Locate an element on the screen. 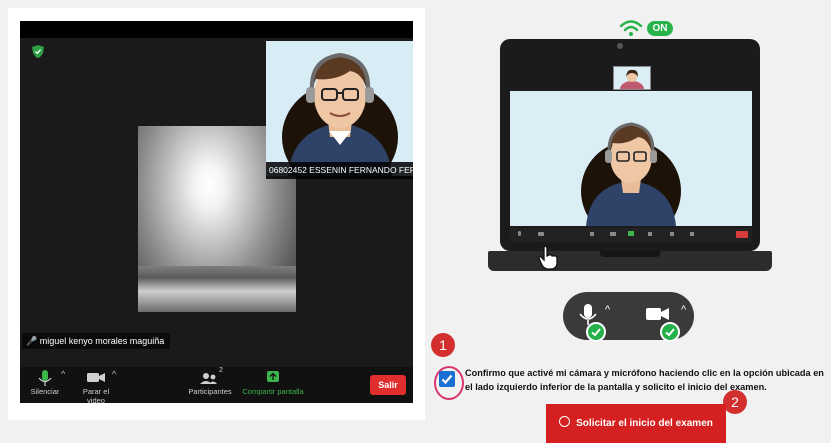  share-screen-button: Compartir pantalla is located at coordinates (273, 382).